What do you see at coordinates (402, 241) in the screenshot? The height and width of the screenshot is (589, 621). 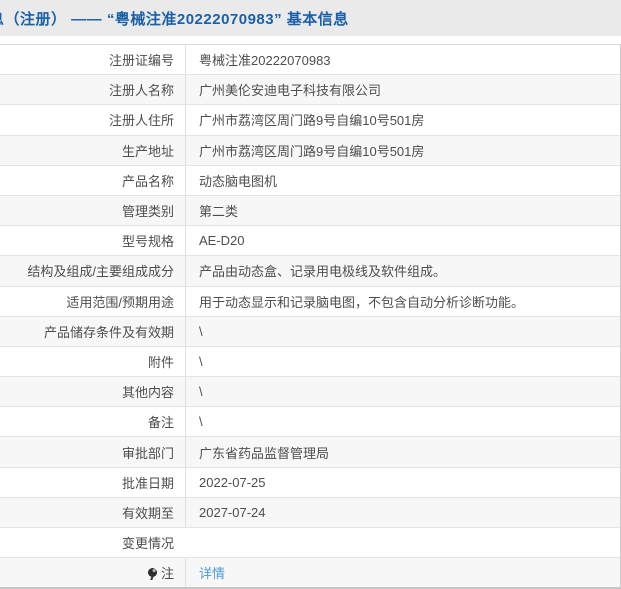 I see `row-value: AE-D20` at bounding box center [402, 241].